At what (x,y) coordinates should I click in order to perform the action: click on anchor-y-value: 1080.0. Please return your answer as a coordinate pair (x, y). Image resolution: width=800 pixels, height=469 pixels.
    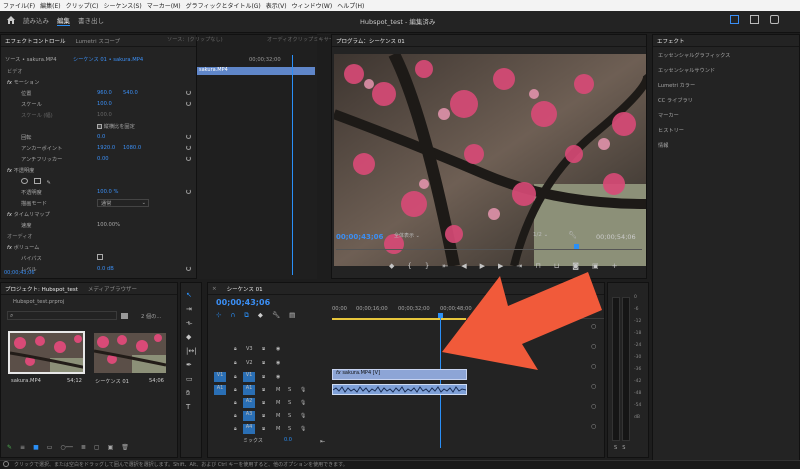
    Looking at the image, I should click on (132, 148).